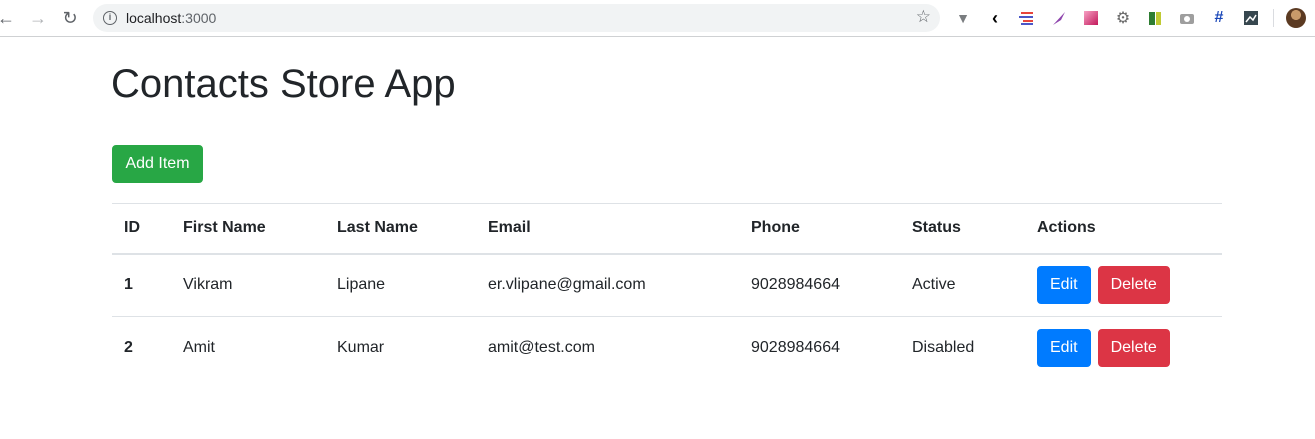 The width and height of the screenshot is (1315, 439). Describe the element at coordinates (157, 164) in the screenshot. I see `add-item-button: Add Item` at that location.